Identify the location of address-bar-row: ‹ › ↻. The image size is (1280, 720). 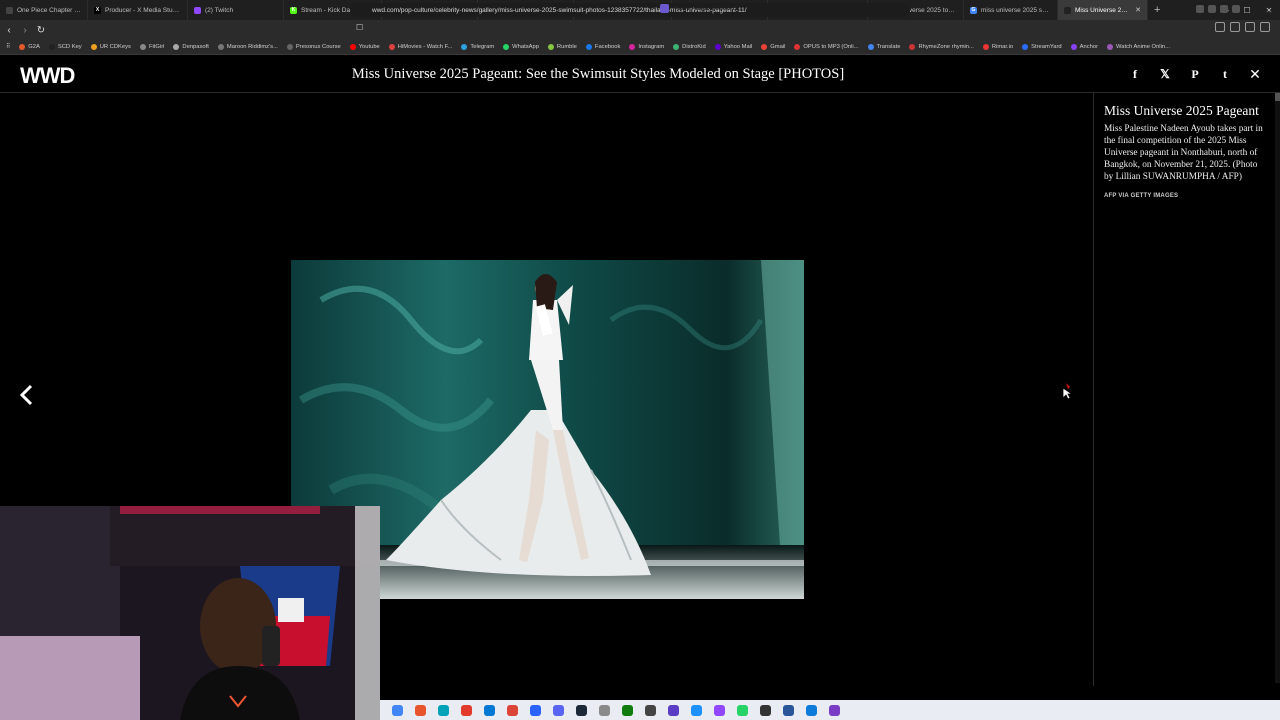
(640, 30).